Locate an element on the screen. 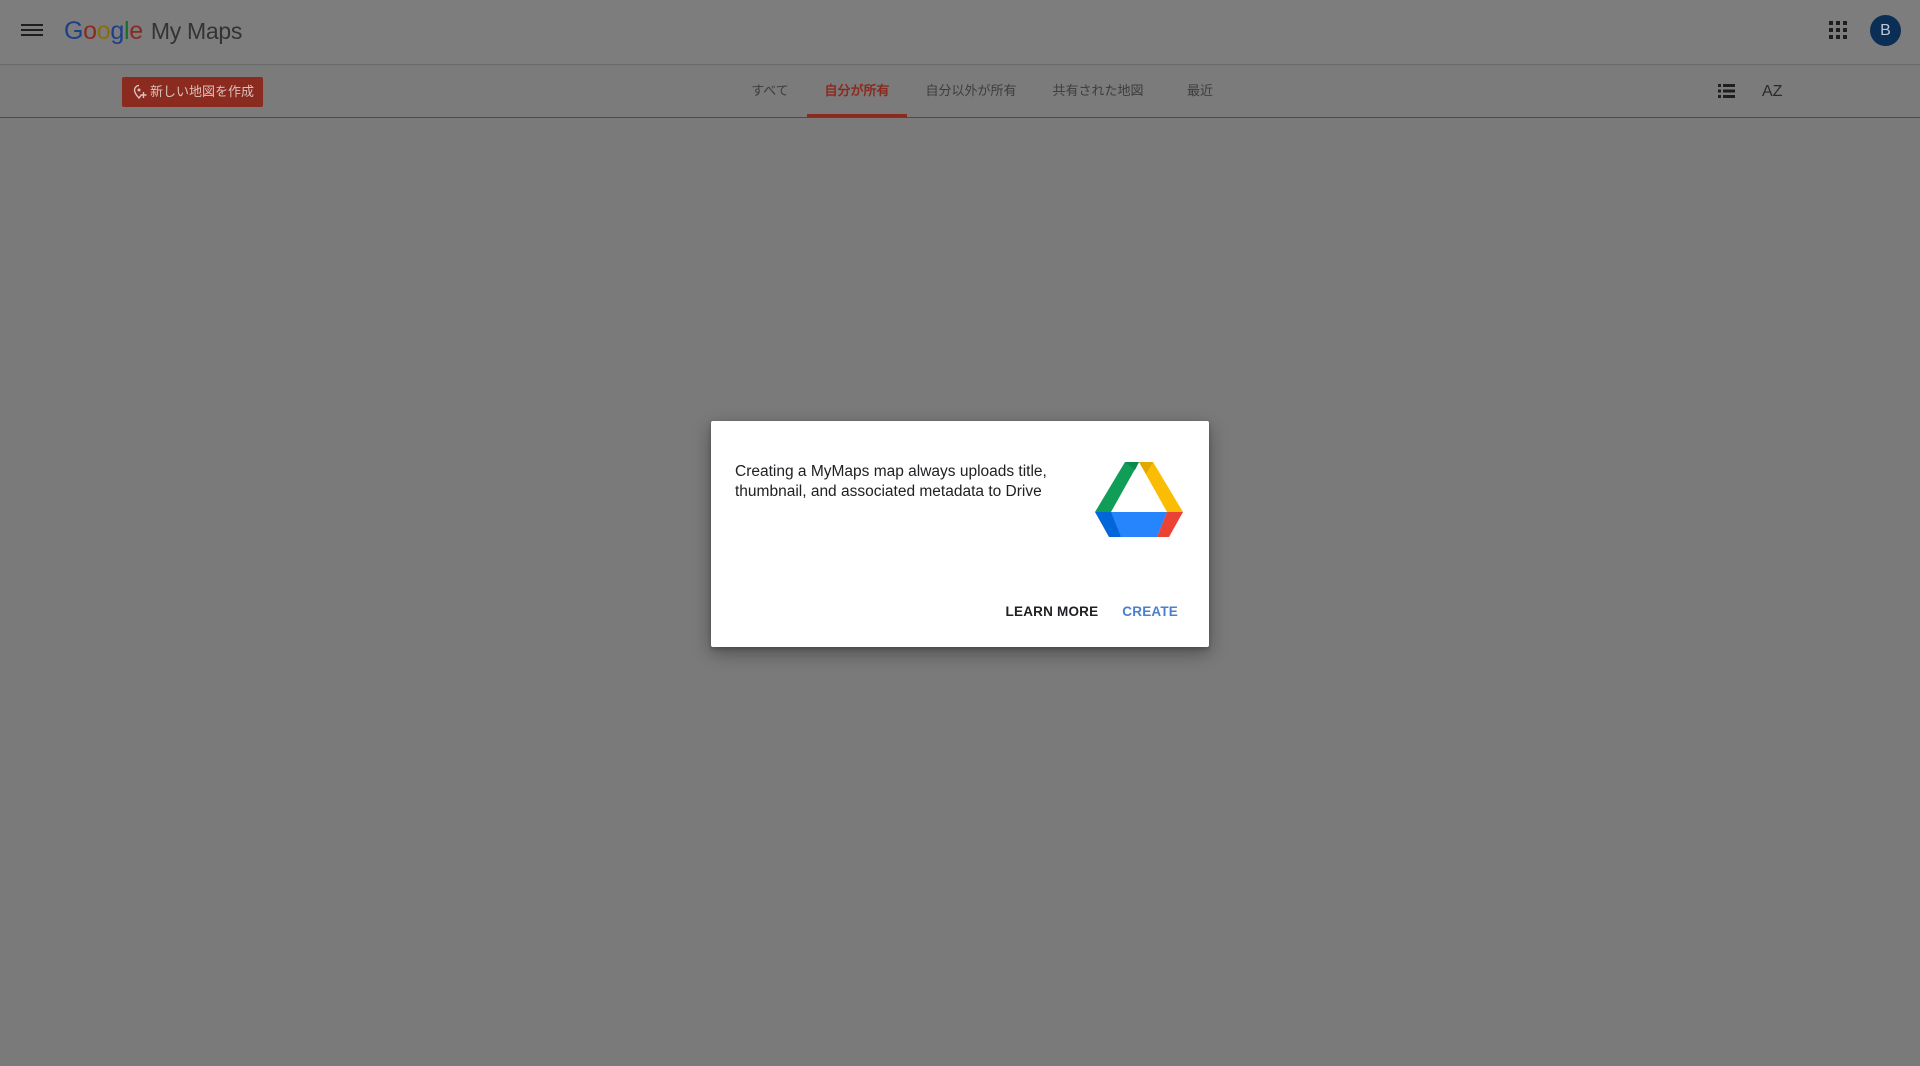 Image resolution: width=1920 pixels, height=1066 pixels. google-my-maps-logo: Google My Maps is located at coordinates (153, 31).